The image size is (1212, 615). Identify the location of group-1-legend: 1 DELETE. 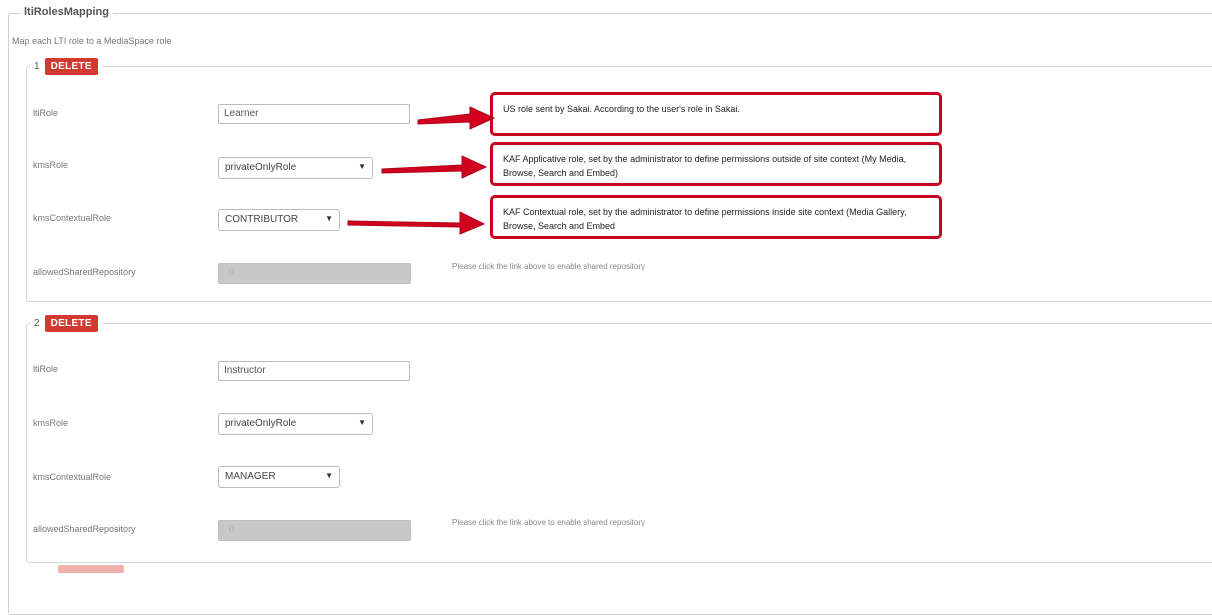
(66, 66).